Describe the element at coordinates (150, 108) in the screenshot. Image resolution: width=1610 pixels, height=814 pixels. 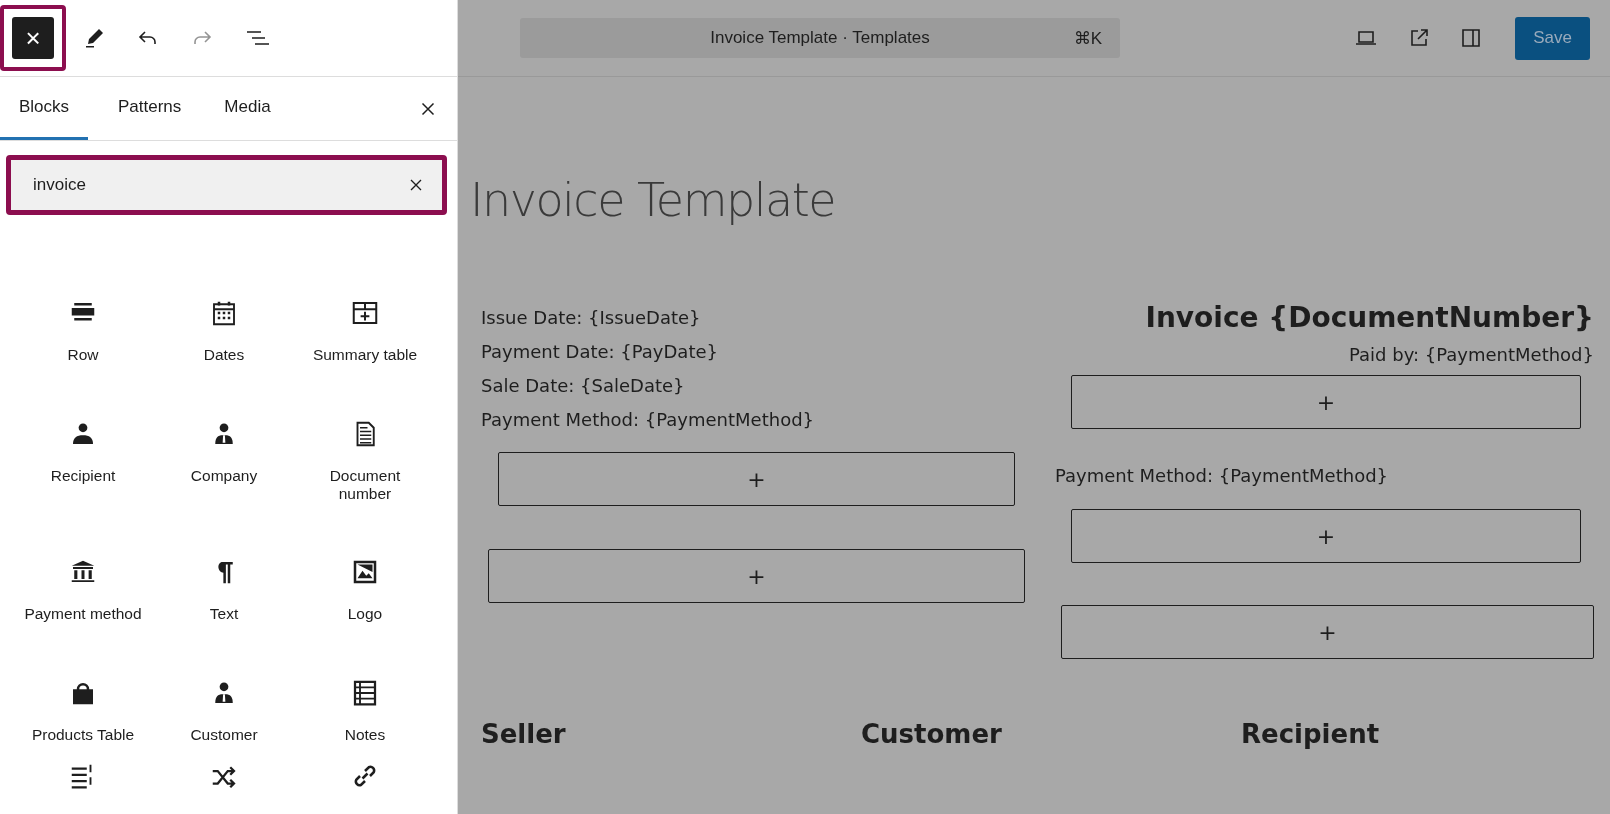
I see `tab: Patterns` at that location.